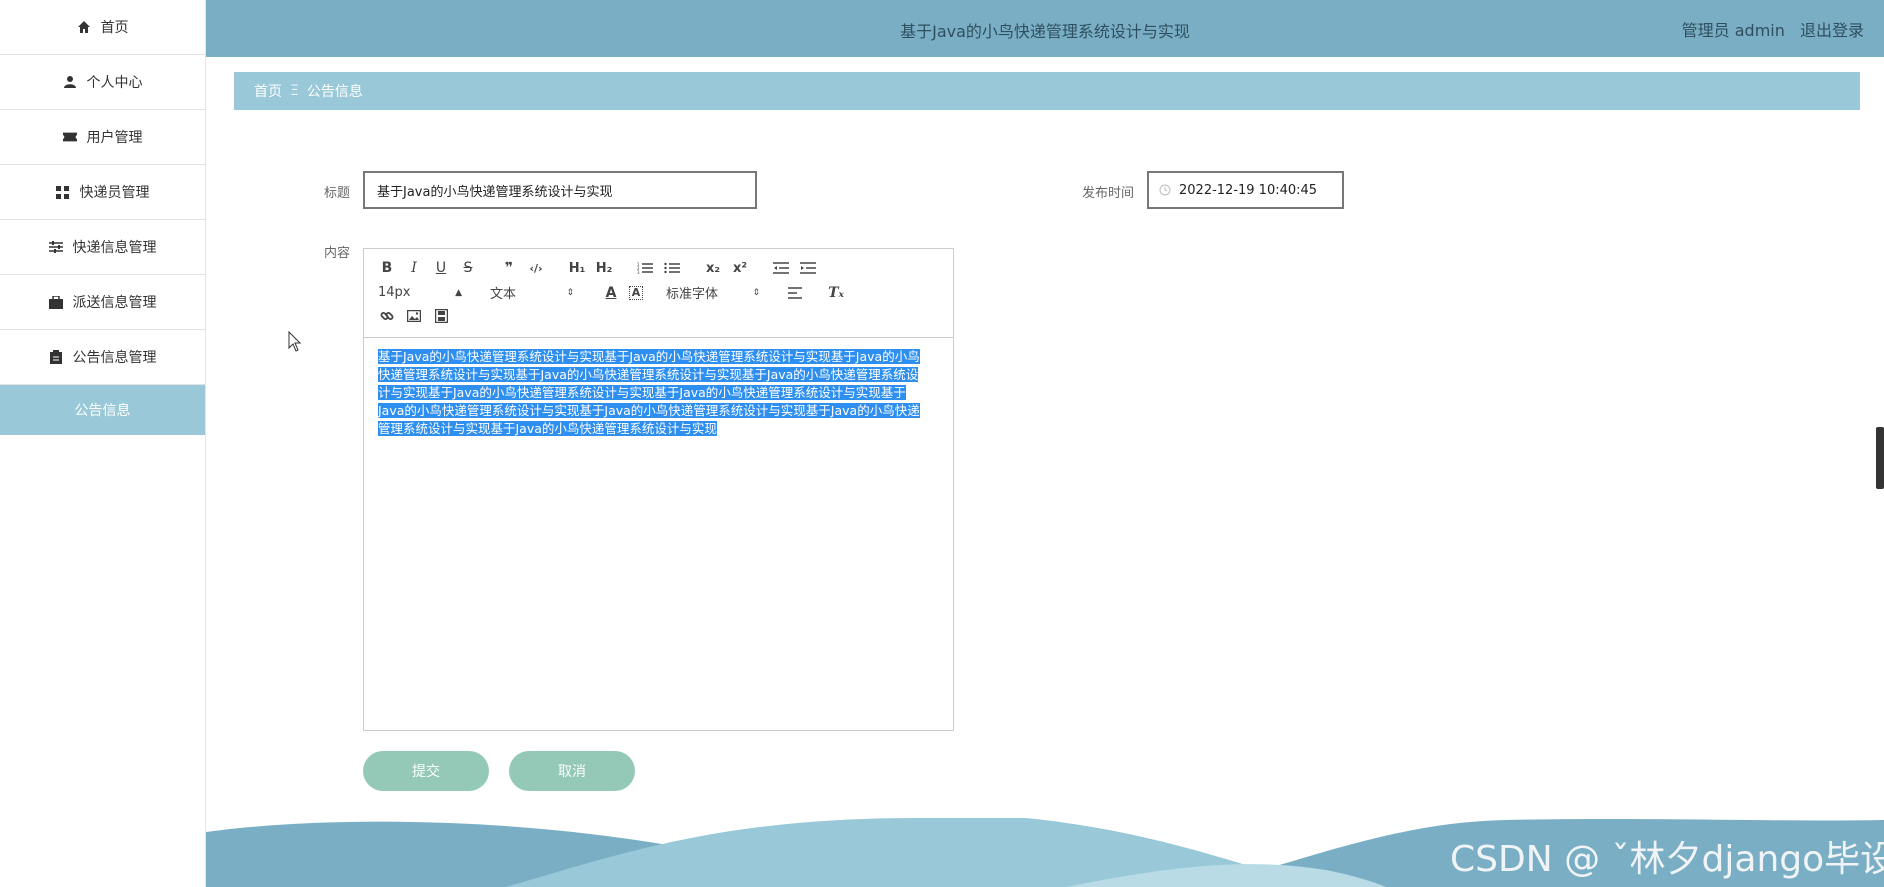 This screenshot has height=887, width=1884. What do you see at coordinates (337, 193) in the screenshot?
I see `title-label: 标题` at bounding box center [337, 193].